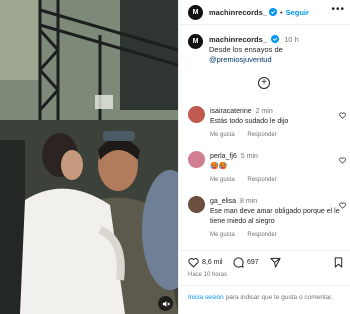 The width and height of the screenshot is (350, 314). Describe the element at coordinates (219, 166) in the screenshot. I see `comment-text: 🥵🥵` at that location.